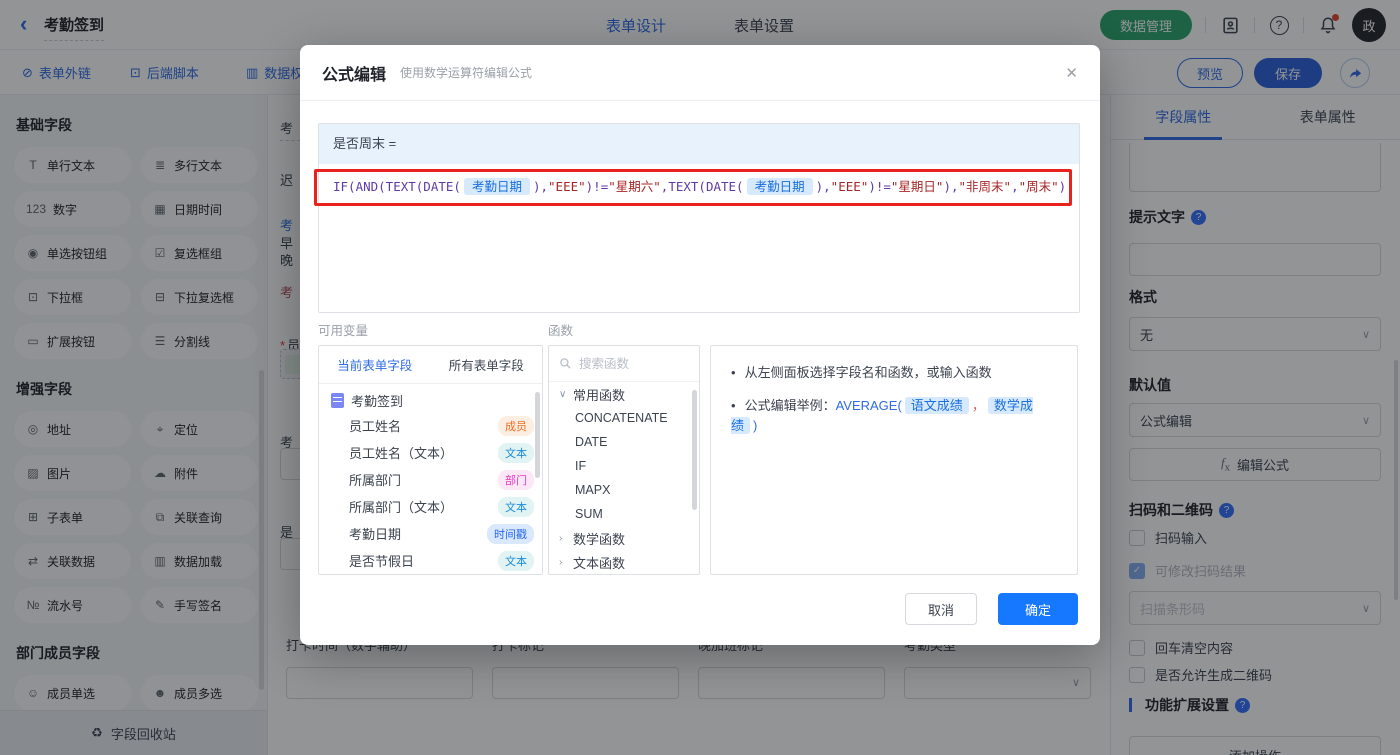  What do you see at coordinates (861, 372) in the screenshot?
I see `tip-line: • 从左侧面板选择字段名和函数，或输入函数` at bounding box center [861, 372].